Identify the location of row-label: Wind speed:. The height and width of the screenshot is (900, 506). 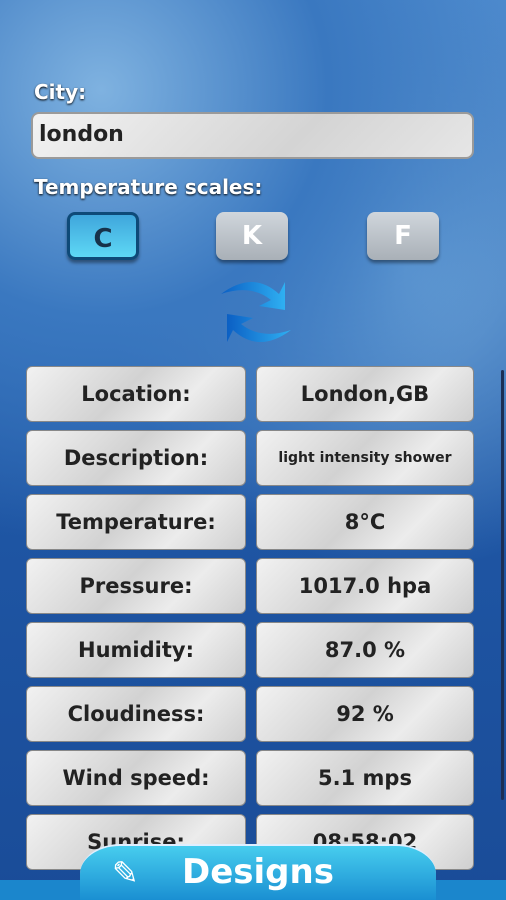
(136, 778).